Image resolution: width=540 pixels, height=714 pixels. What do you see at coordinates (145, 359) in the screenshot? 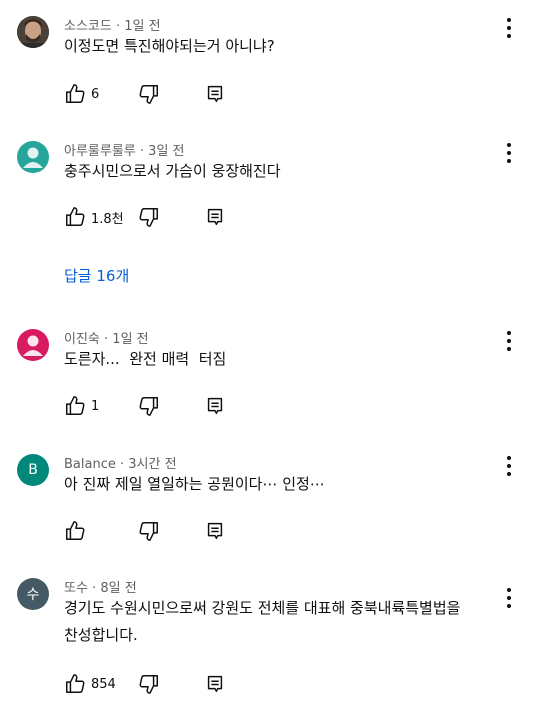
I see `comment-text: 도른자... 완전 매력 터짐` at bounding box center [145, 359].